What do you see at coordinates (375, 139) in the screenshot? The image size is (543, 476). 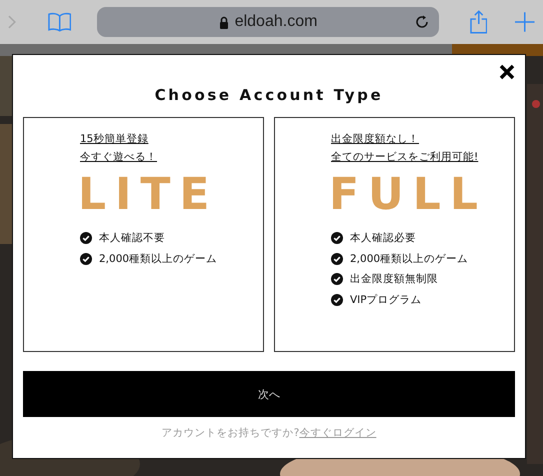 I see `plan-tagline: 出金限度額なし！` at bounding box center [375, 139].